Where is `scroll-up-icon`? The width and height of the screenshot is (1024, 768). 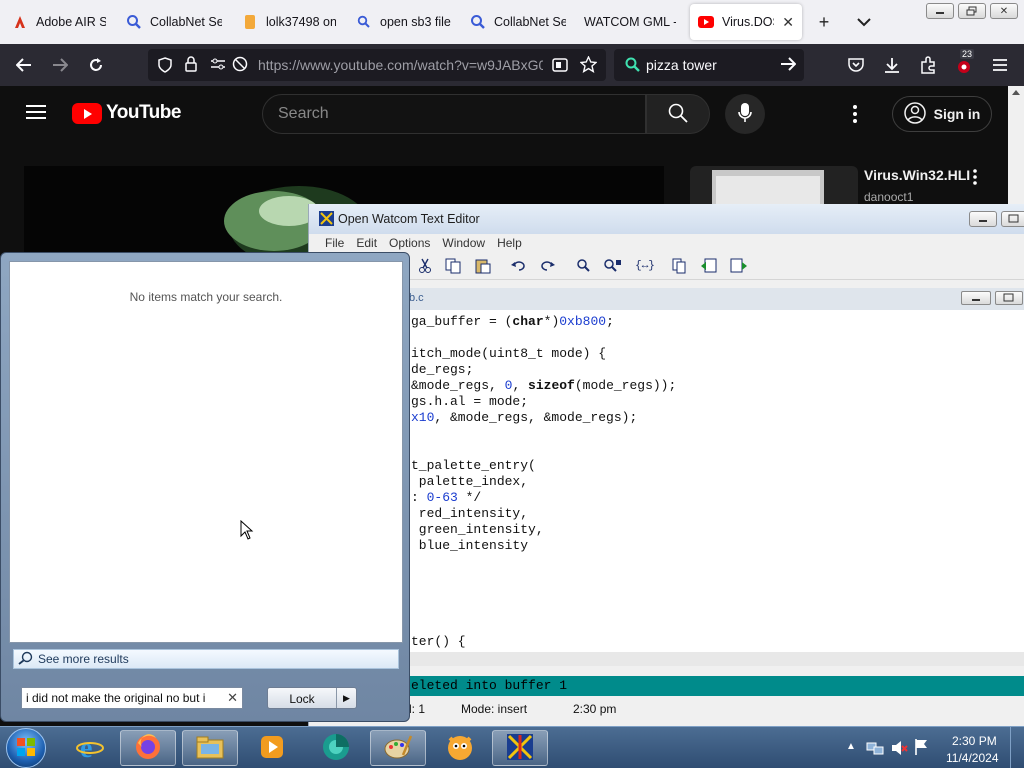 scroll-up-icon is located at coordinates (1016, 92).